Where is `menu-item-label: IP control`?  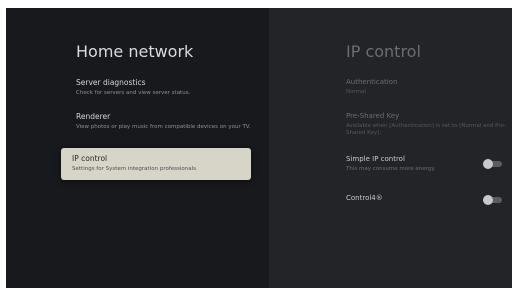 menu-item-label: IP control is located at coordinates (90, 158).